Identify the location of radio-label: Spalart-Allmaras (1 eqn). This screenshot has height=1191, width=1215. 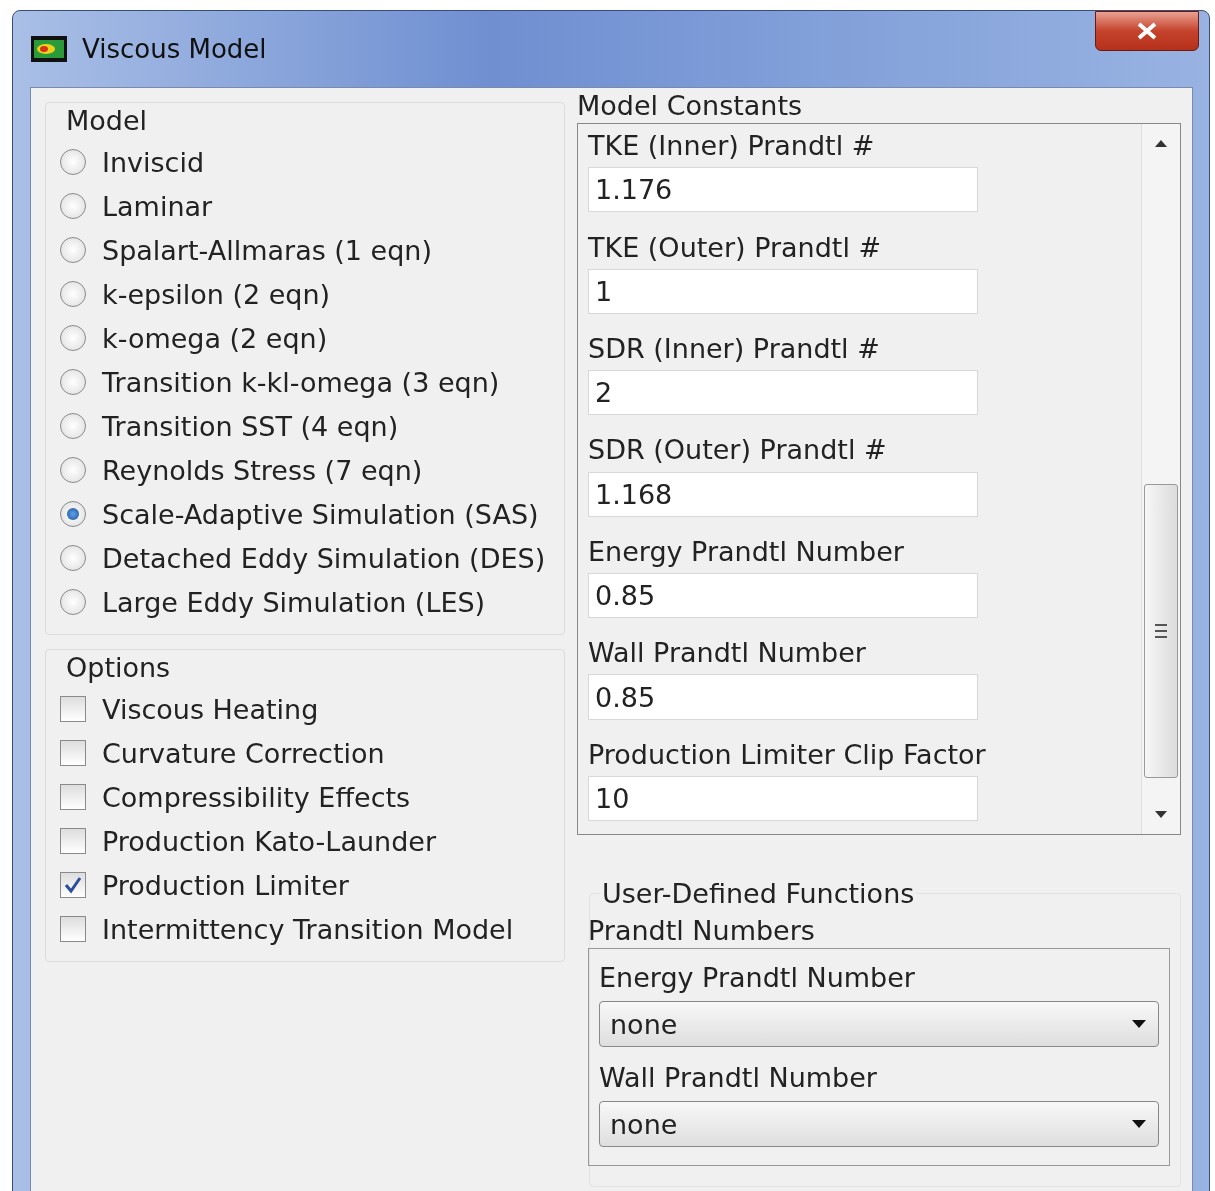
(267, 250).